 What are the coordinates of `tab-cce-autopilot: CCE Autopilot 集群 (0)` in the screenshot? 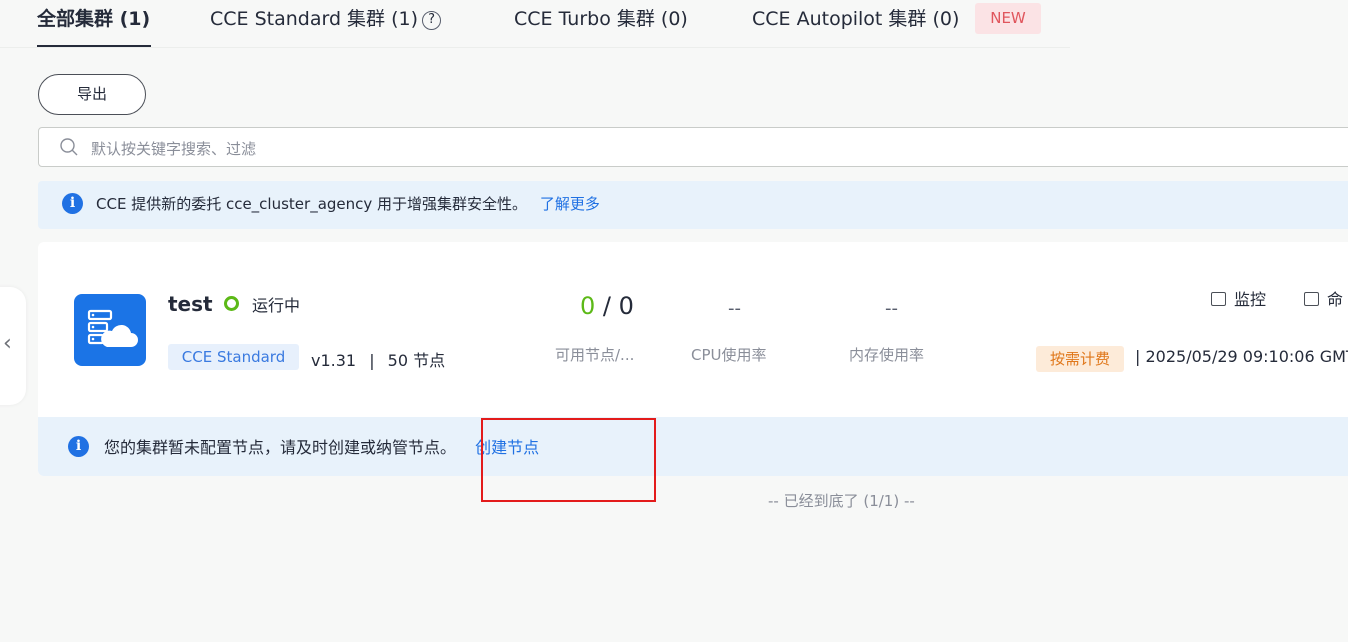 It's located at (855, 17).